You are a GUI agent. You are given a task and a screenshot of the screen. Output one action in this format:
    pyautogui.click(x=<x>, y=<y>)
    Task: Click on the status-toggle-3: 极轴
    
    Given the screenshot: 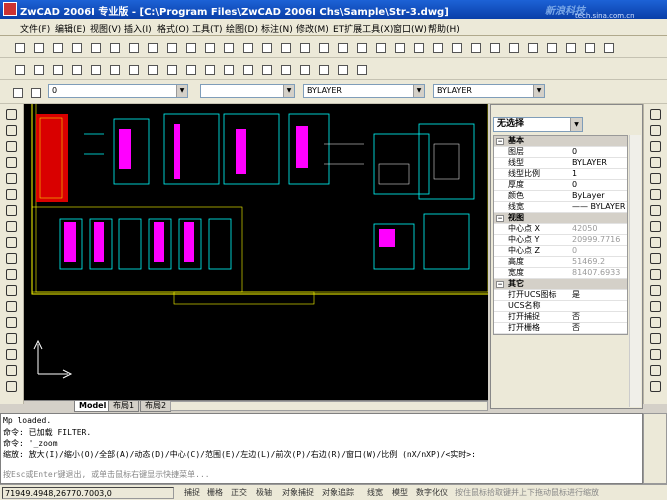 What is the action you would take?
    pyautogui.click(x=264, y=493)
    